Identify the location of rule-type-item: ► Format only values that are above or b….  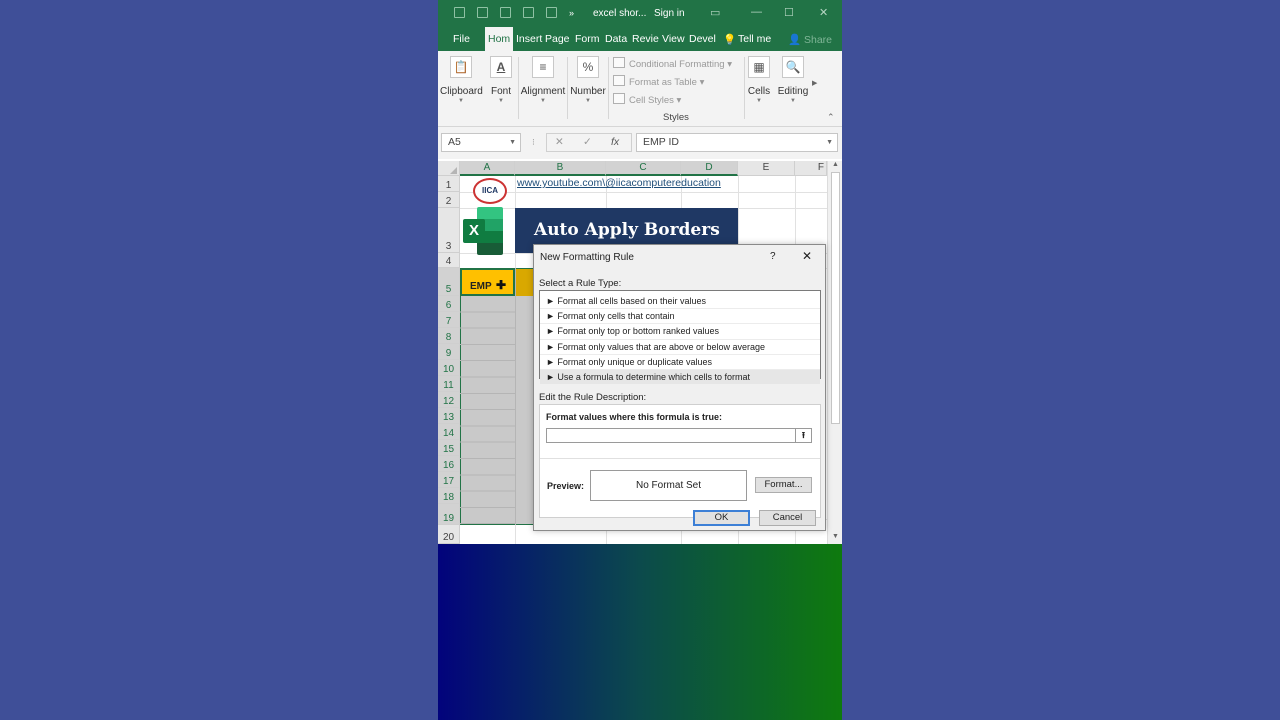
(680, 347).